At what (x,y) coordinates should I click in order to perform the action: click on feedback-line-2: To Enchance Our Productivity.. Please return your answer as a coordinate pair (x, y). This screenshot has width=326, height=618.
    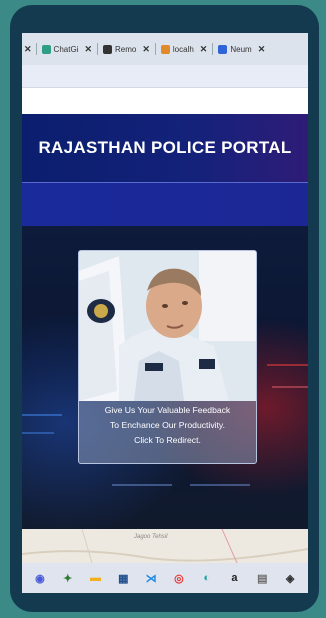
    Looking at the image, I should click on (167, 425).